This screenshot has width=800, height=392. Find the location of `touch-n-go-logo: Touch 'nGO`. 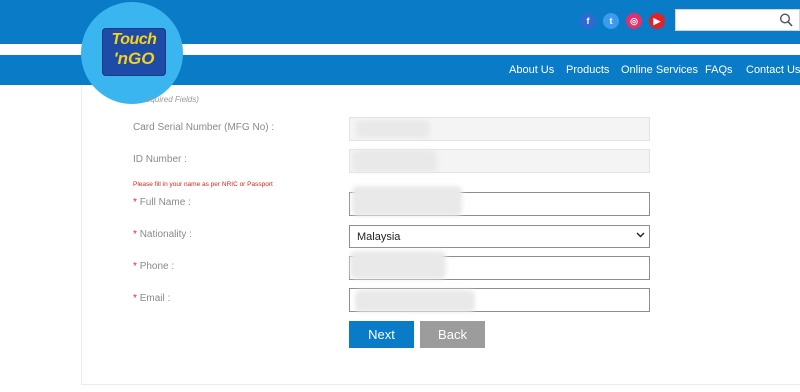

touch-n-go-logo: Touch 'nGO is located at coordinates (134, 52).